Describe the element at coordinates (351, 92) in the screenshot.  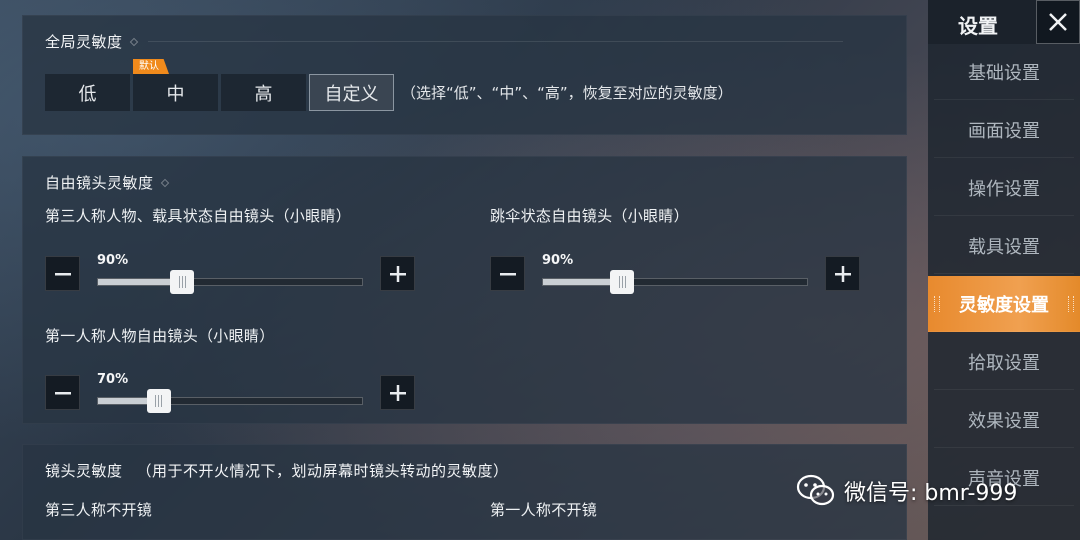
I see `level-custom-button: 自定义` at that location.